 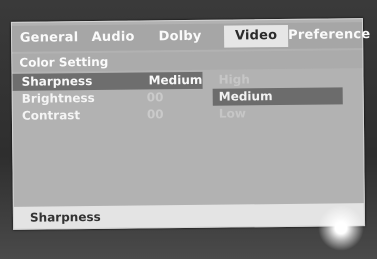 What do you see at coordinates (256, 36) in the screenshot?
I see `tab-video: Video` at bounding box center [256, 36].